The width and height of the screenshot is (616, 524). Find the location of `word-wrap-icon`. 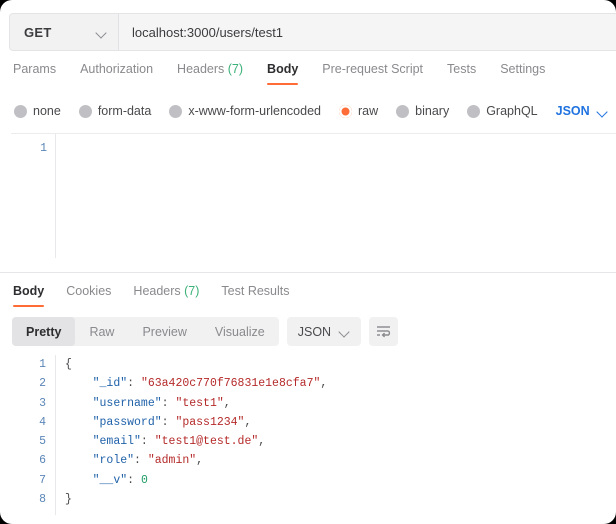

word-wrap-icon is located at coordinates (384, 332).